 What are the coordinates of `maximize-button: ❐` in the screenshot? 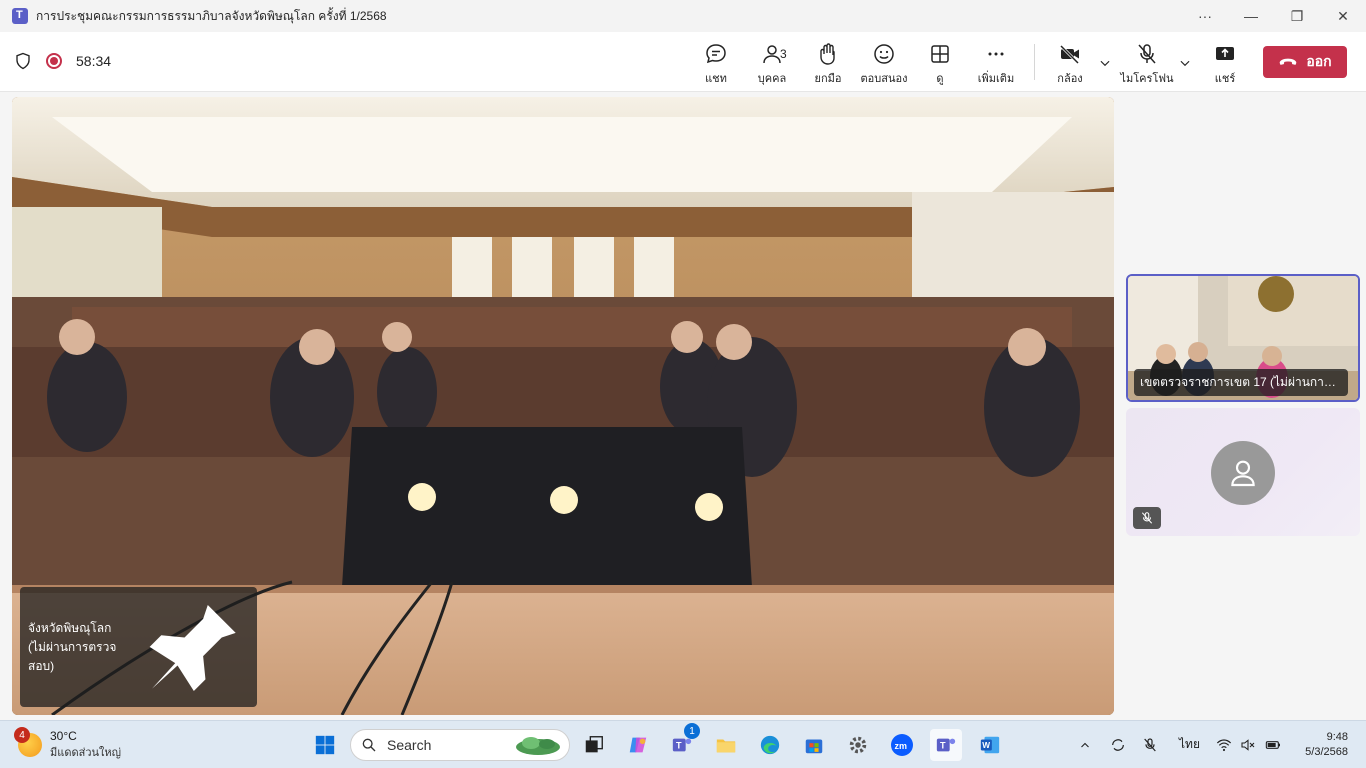 It's located at (1297, 16).